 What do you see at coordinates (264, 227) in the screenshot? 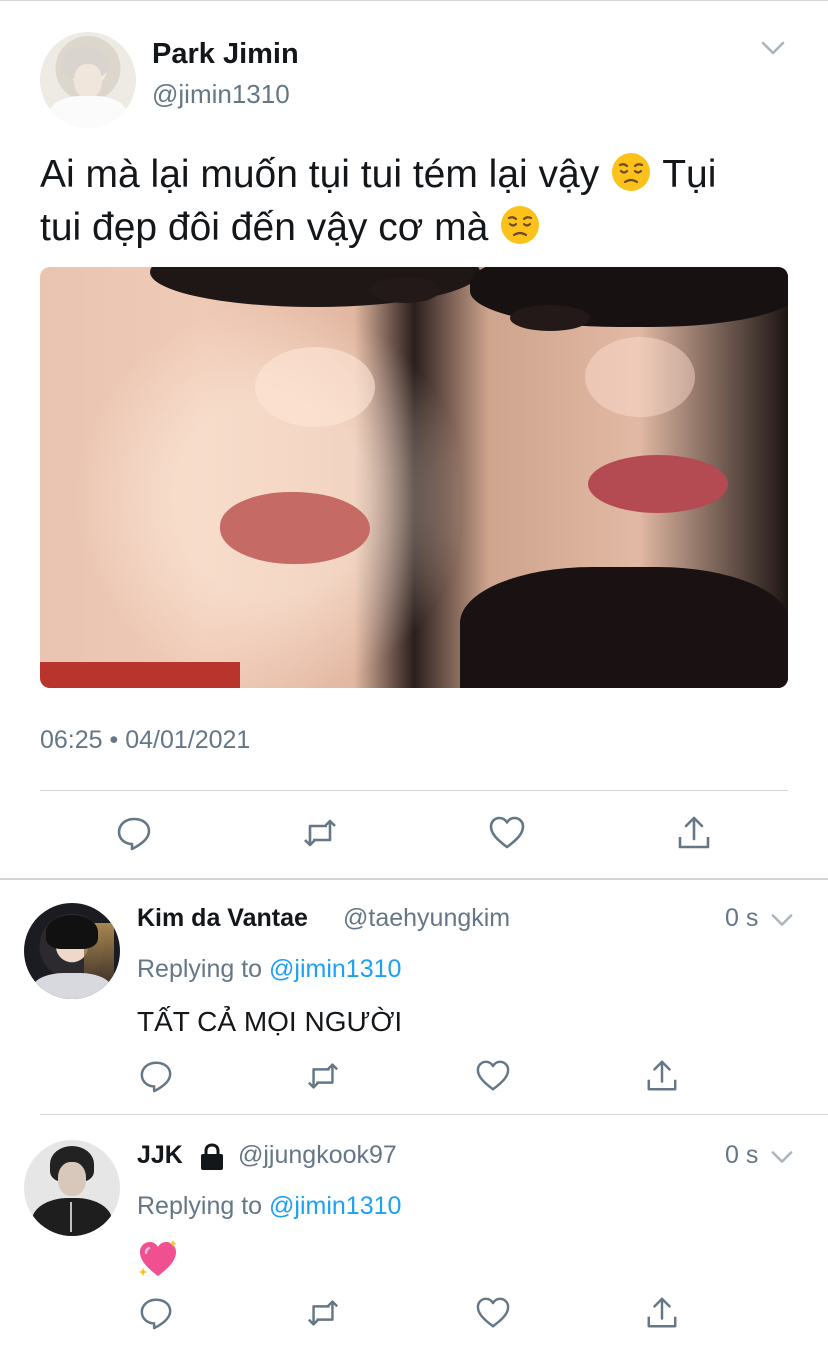
I see `tweet-text-line2: tui đẹp đôi đến vậy cơ mà` at bounding box center [264, 227].